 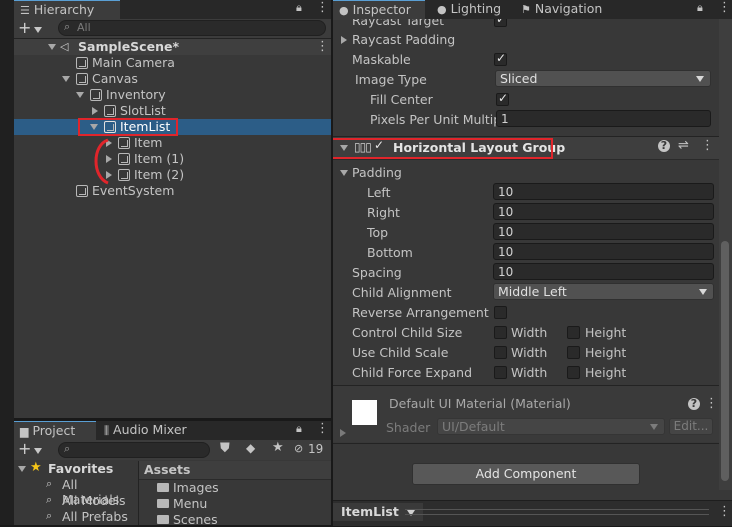 What do you see at coordinates (364, 412) in the screenshot?
I see `material-preview-swatch` at bounding box center [364, 412].